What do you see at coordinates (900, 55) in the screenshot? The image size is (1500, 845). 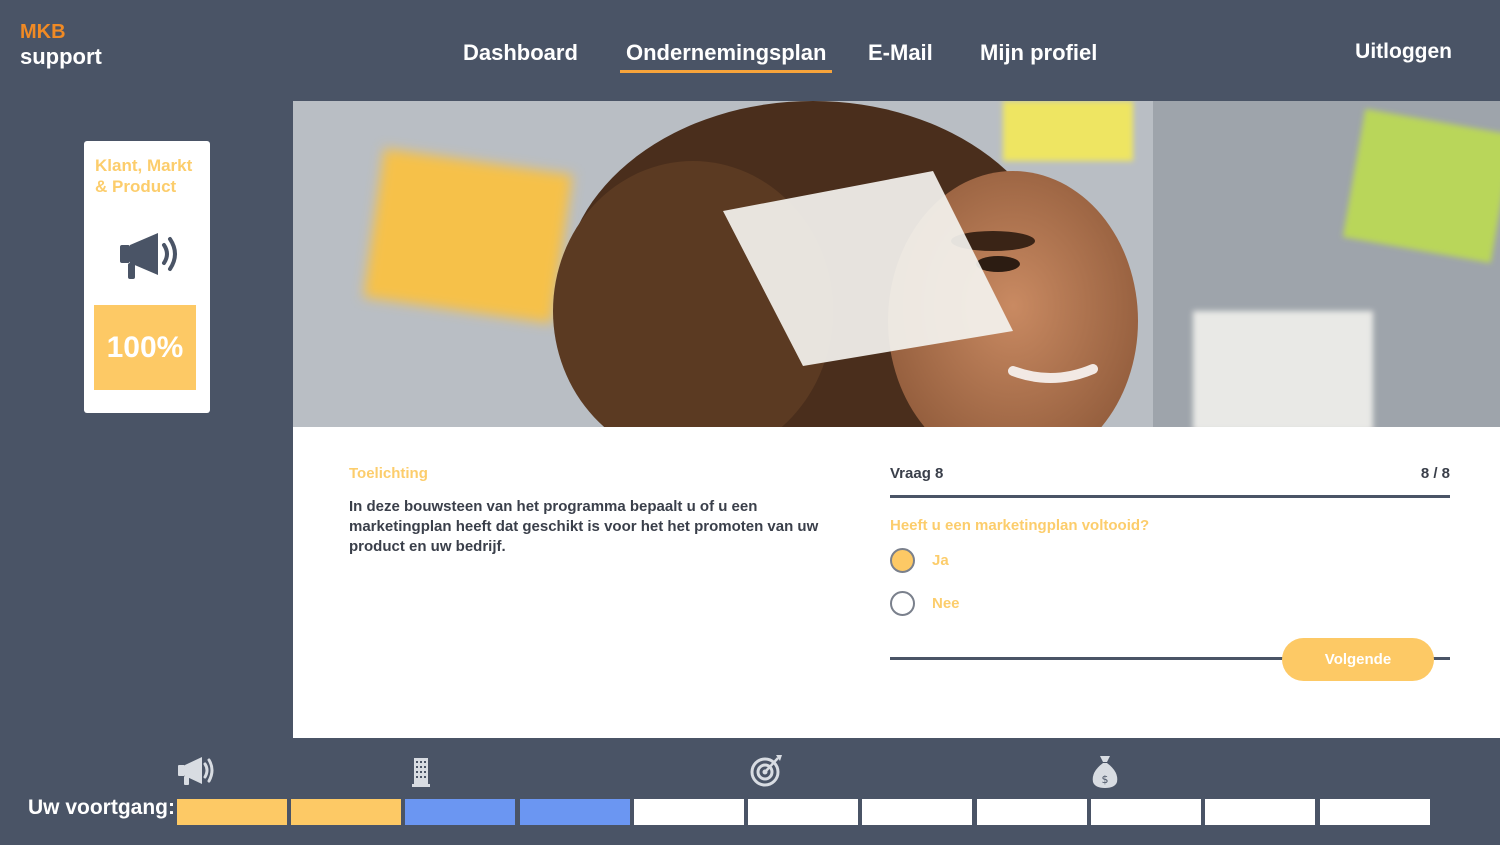 I see `nav-email: E-Mail` at bounding box center [900, 55].